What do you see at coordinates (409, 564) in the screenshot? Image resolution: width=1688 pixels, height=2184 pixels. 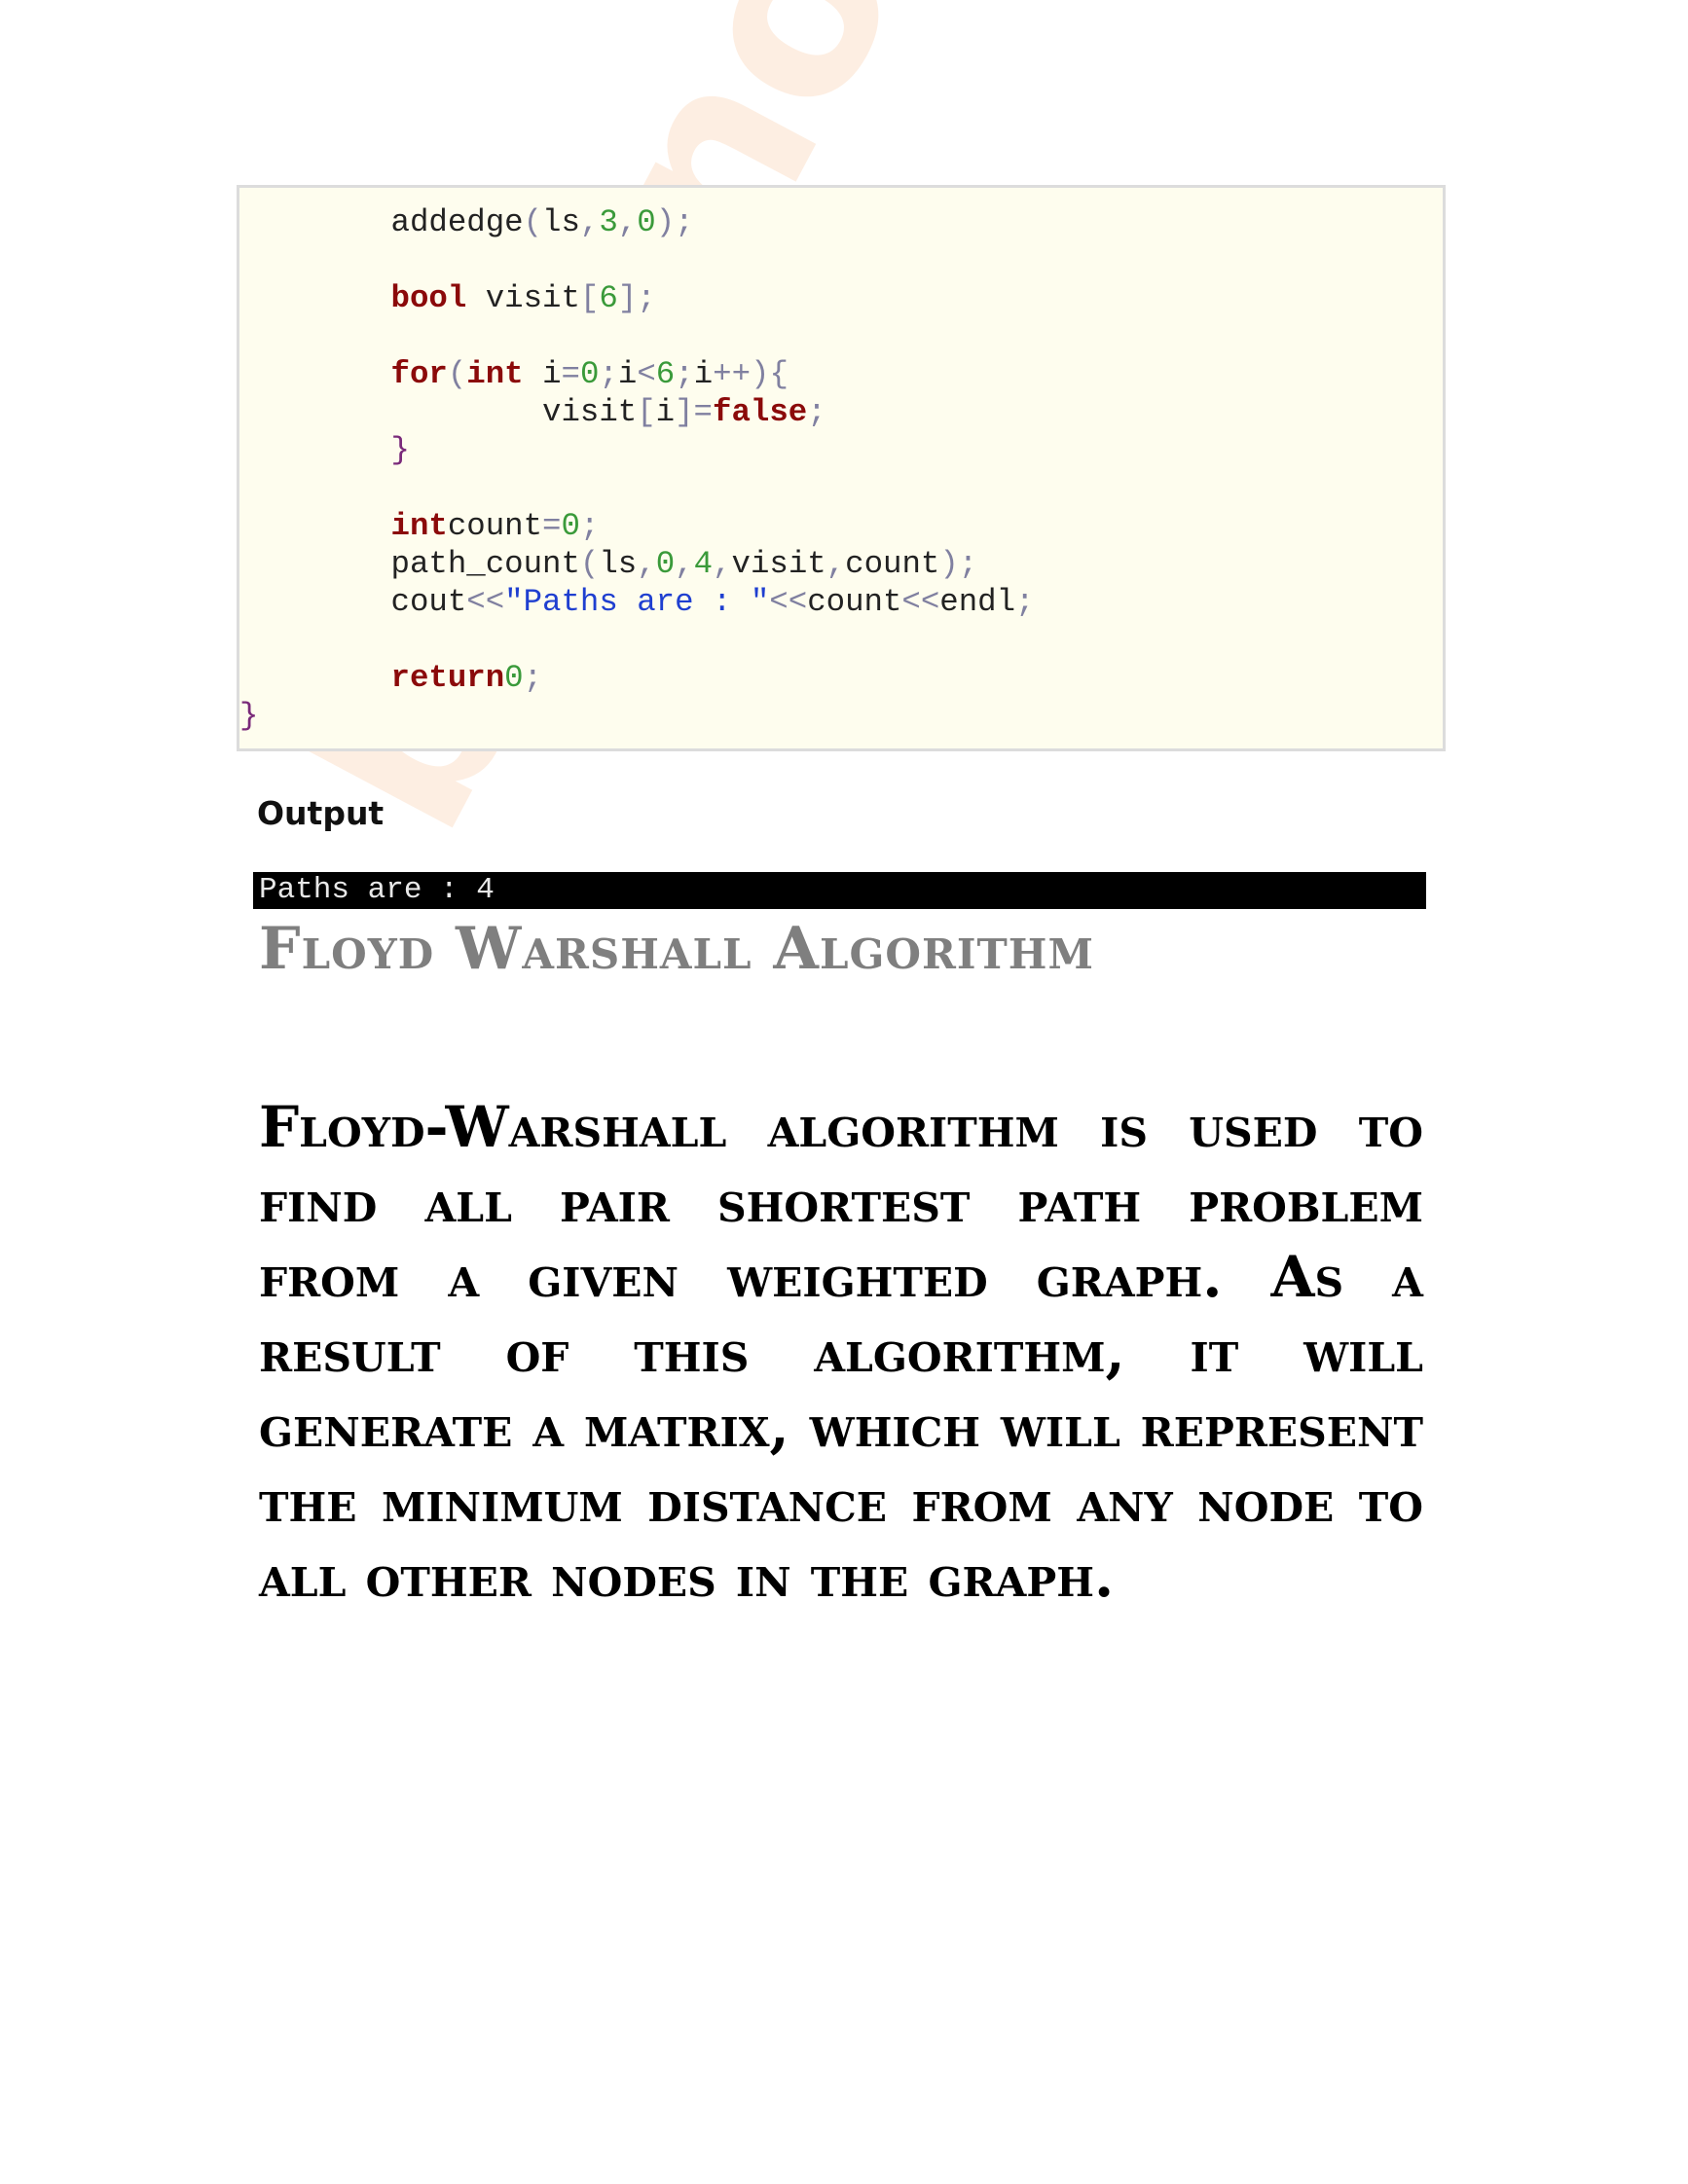 I see `code-token: path_count` at bounding box center [409, 564].